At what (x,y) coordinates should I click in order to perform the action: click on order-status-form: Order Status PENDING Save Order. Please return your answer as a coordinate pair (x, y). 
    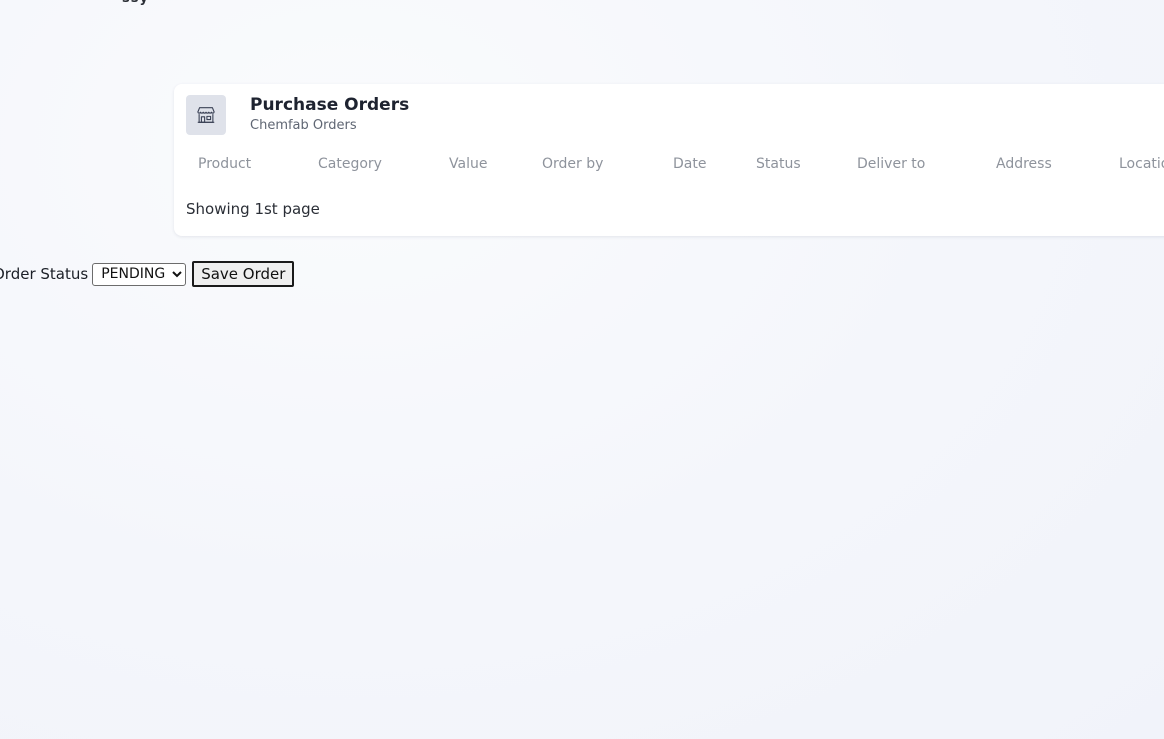
    Looking at the image, I should click on (147, 274).